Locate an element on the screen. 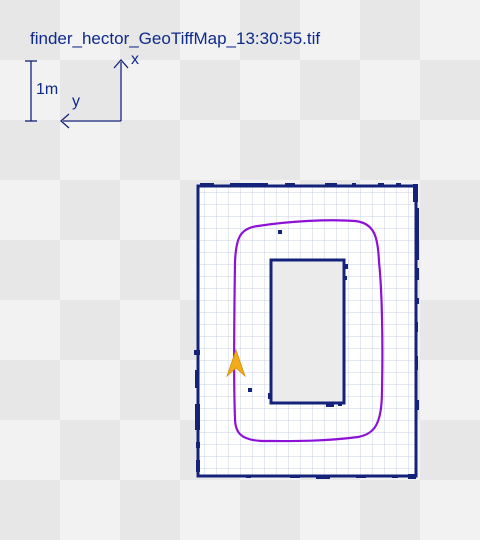 The image size is (480, 540). unknown-region is located at coordinates (307, 331).